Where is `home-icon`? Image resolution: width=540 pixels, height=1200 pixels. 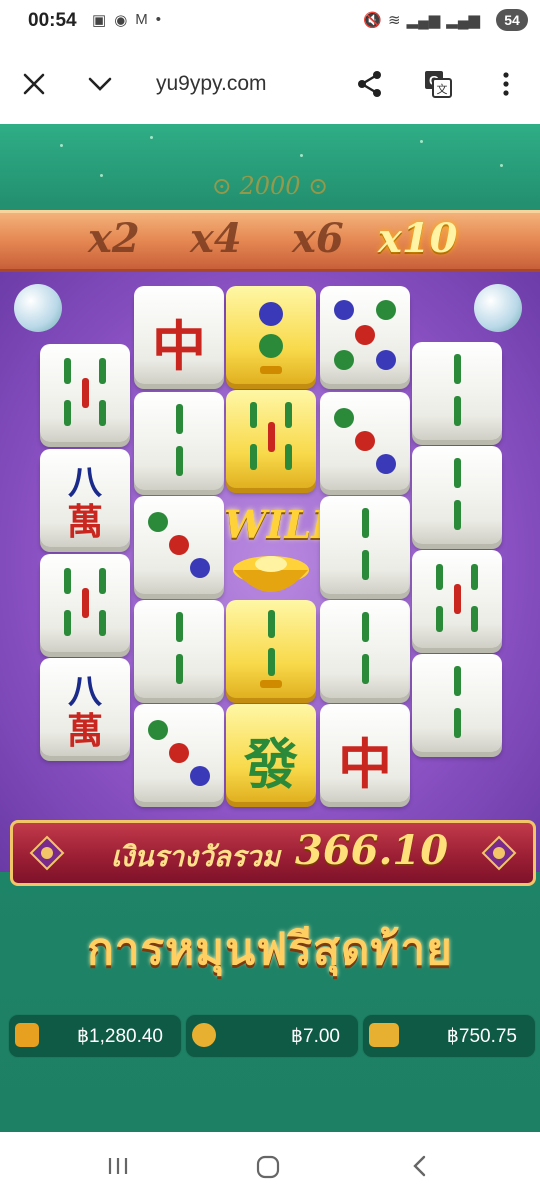
home-icon is located at coordinates (268, 1169).